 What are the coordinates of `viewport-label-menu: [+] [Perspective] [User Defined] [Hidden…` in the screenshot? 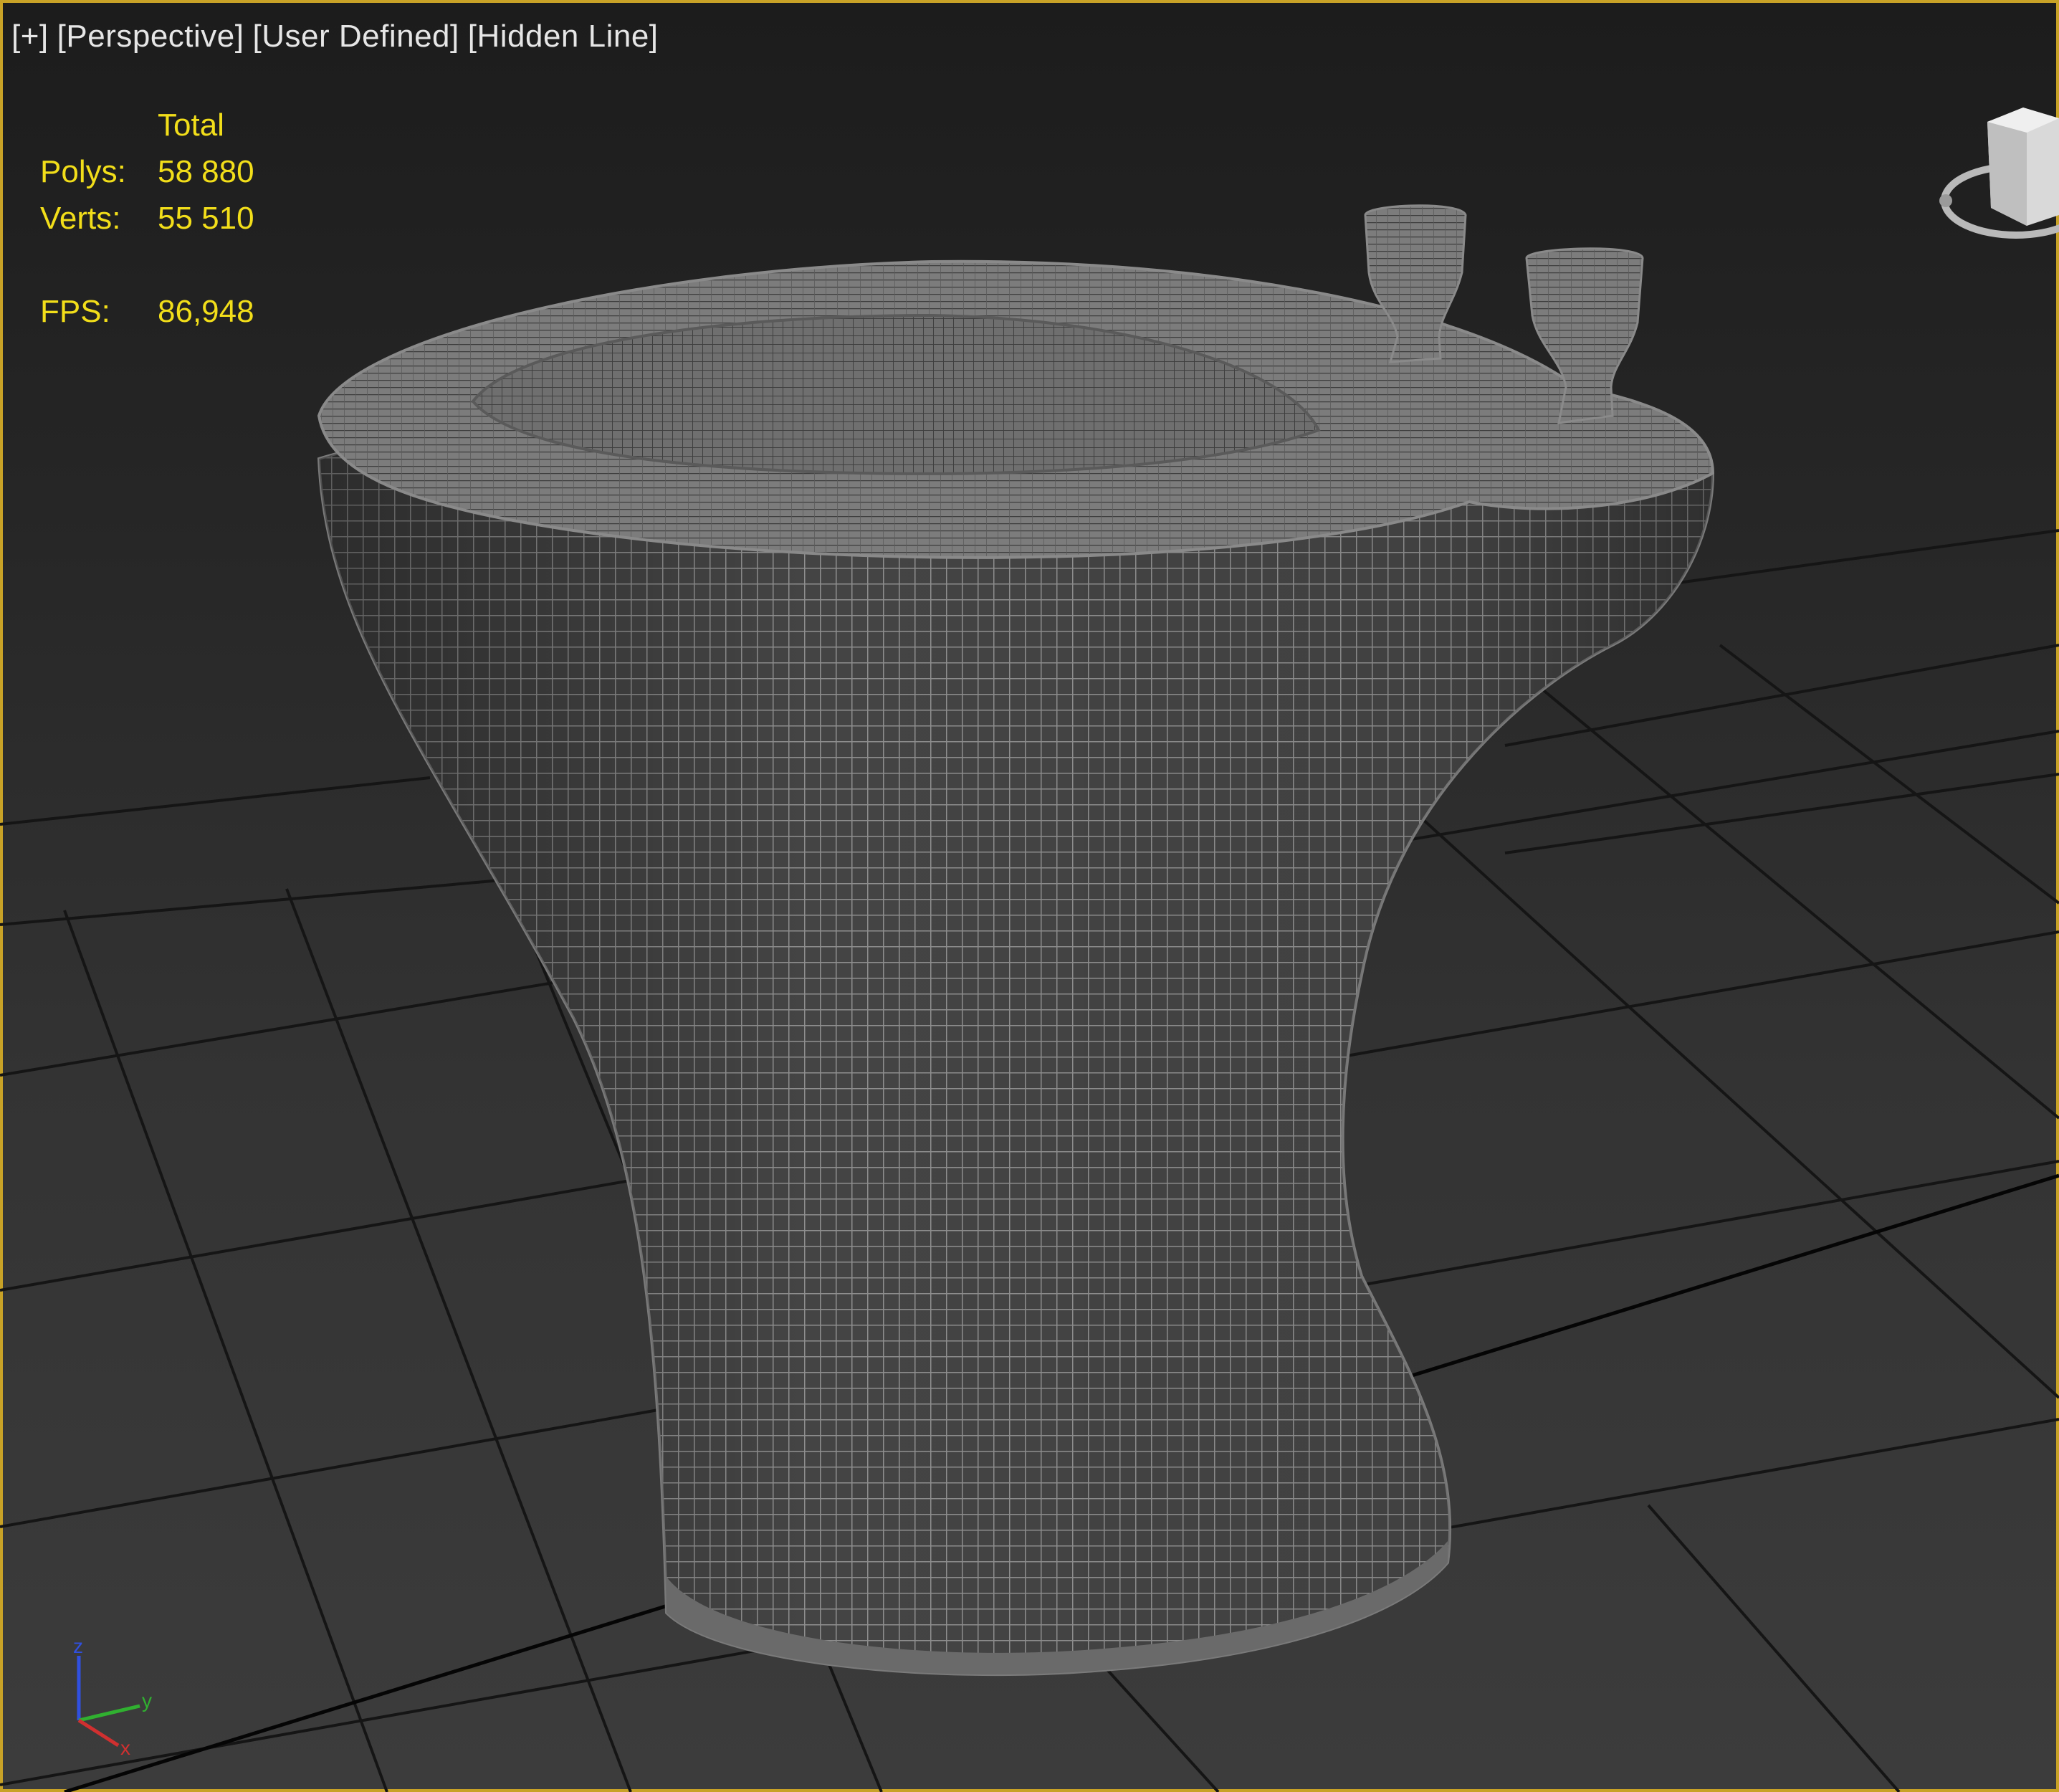 It's located at (335, 36).